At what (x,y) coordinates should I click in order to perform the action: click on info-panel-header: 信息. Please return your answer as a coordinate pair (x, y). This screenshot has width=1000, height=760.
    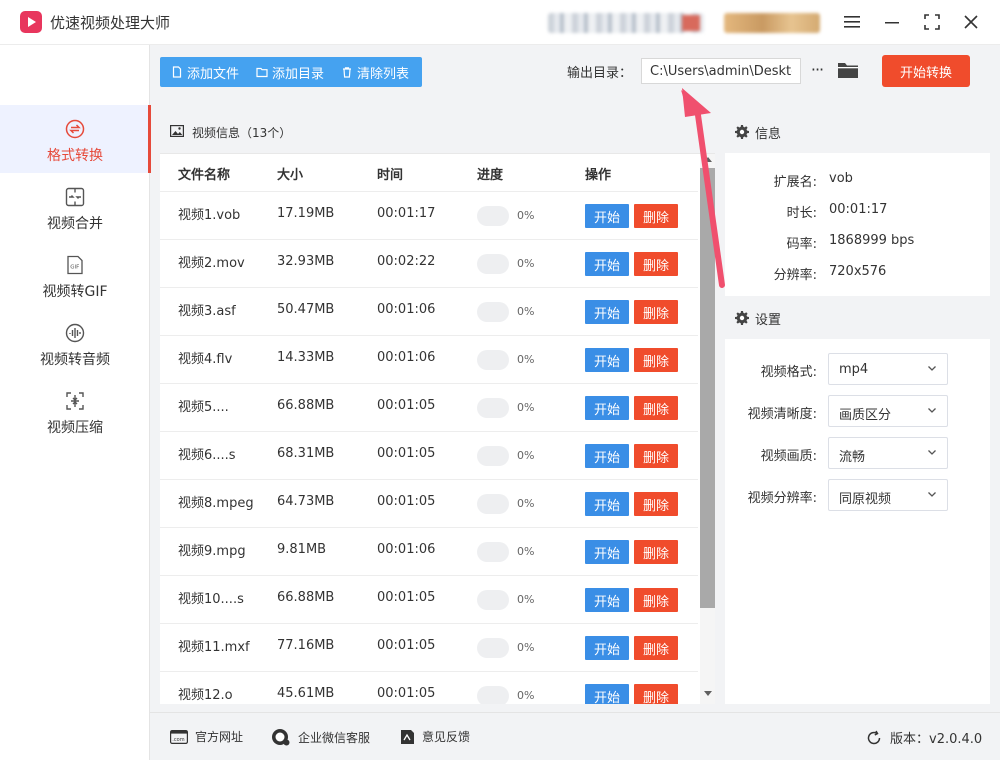
    Looking at the image, I should click on (857, 131).